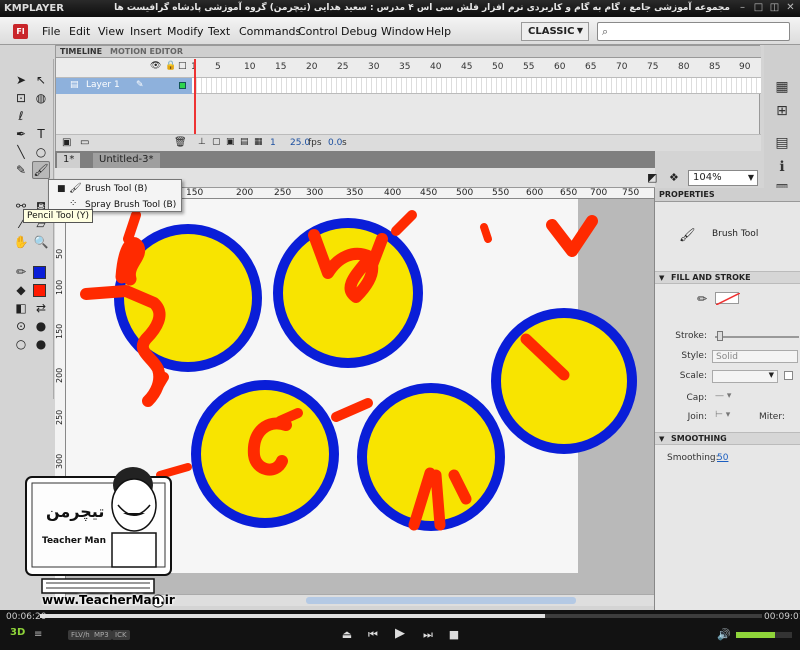 The image size is (800, 650). What do you see at coordinates (359, 31) in the screenshot?
I see `menu-debug: Debug` at bounding box center [359, 31].